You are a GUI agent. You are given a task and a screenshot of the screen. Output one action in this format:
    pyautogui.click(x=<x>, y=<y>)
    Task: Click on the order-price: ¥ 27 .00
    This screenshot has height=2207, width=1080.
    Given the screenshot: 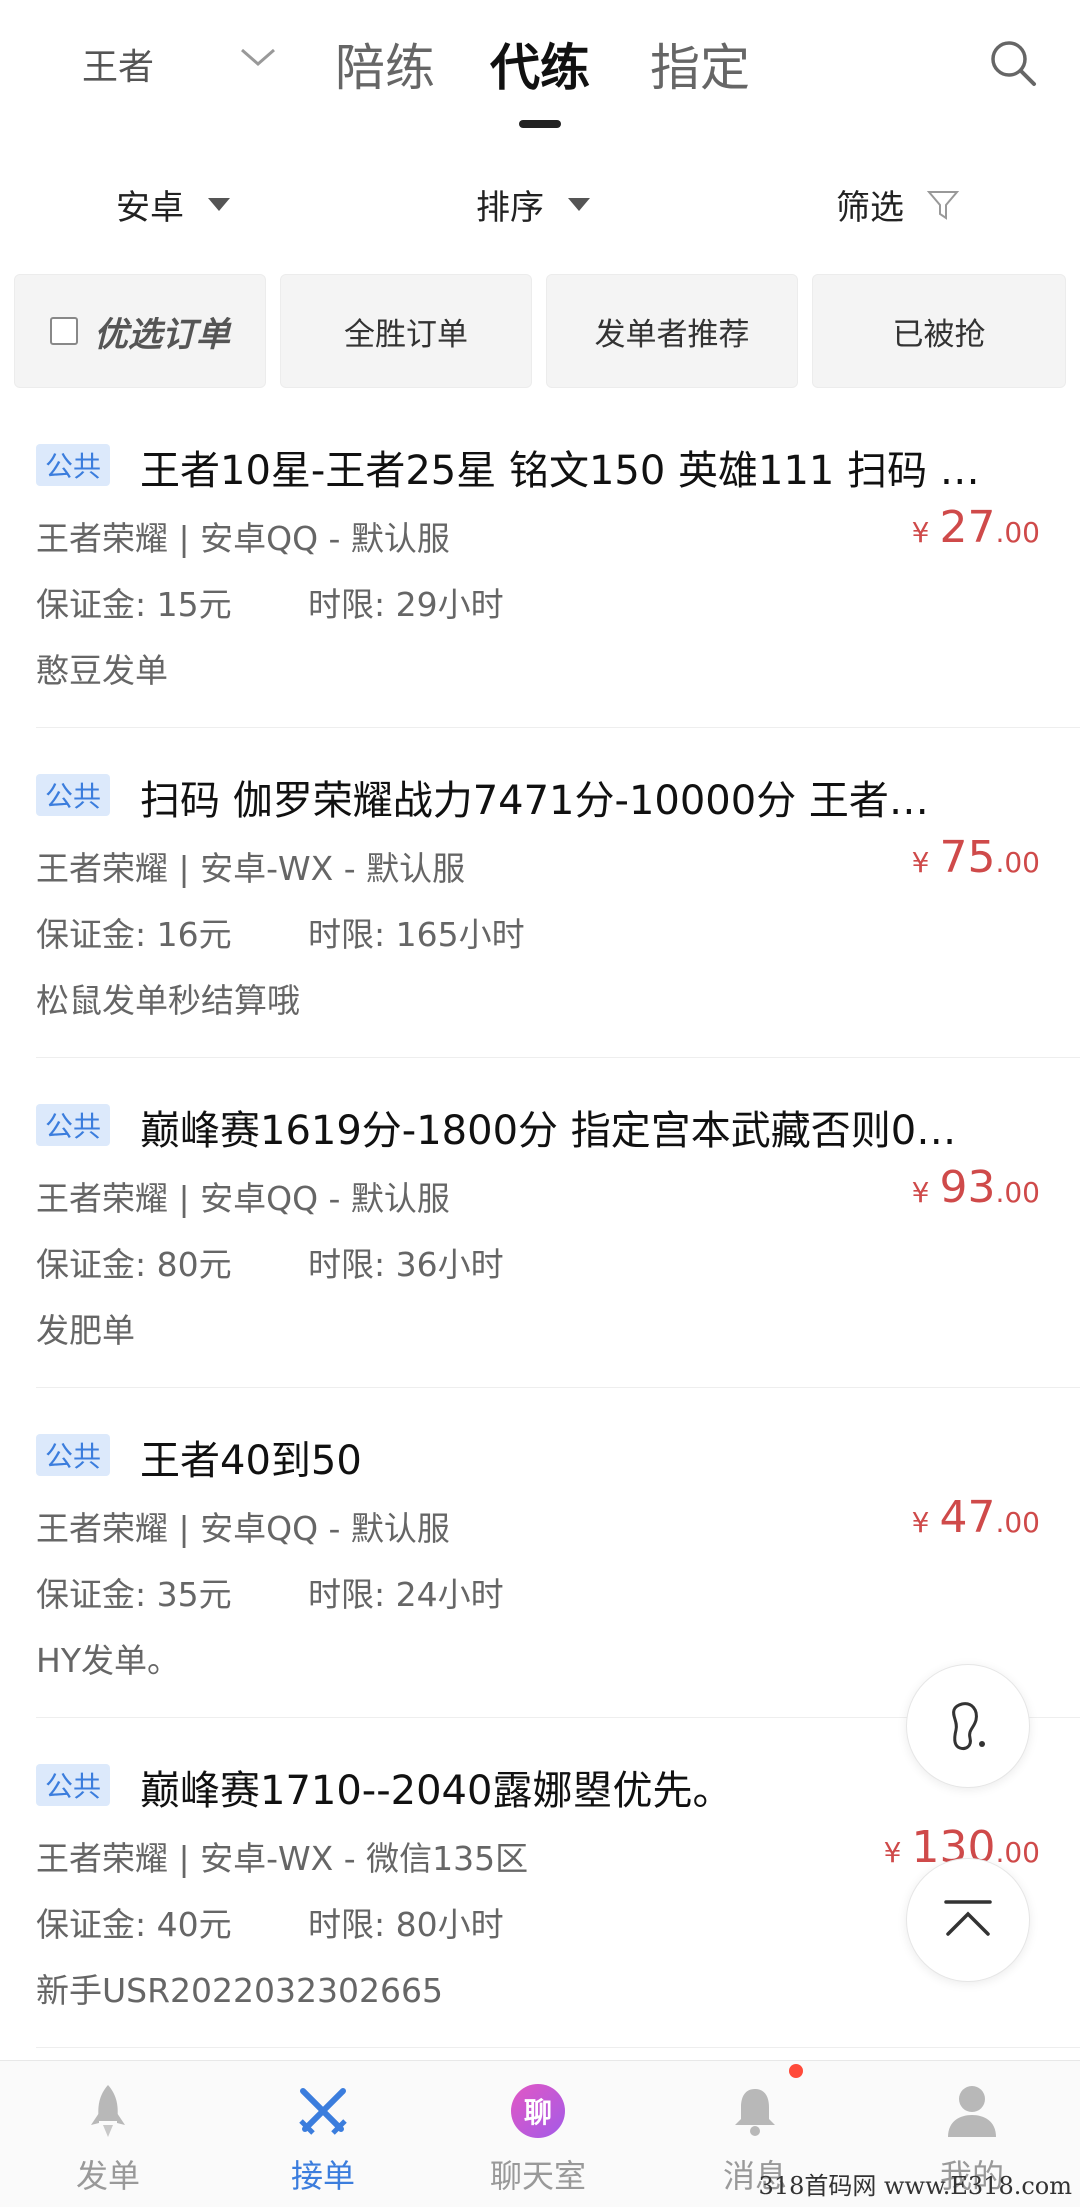 What is the action you would take?
    pyautogui.click(x=976, y=527)
    